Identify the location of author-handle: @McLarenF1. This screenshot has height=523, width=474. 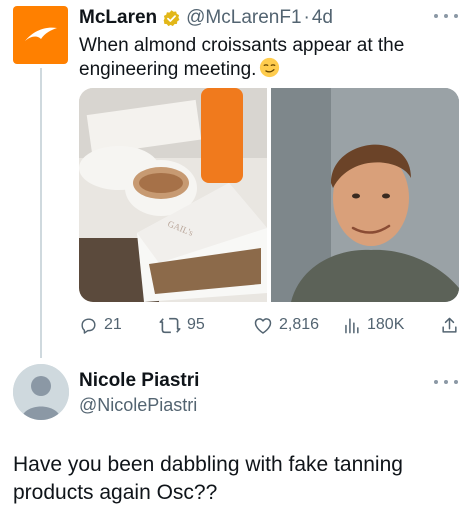
(243, 18).